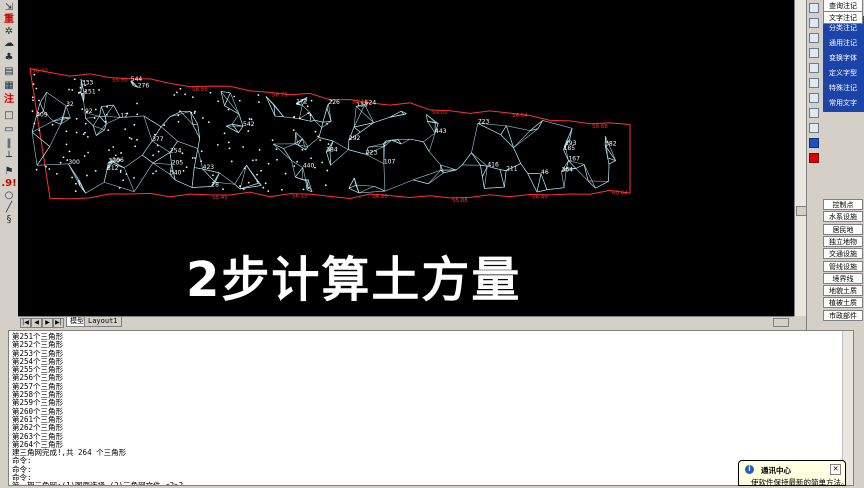 This screenshot has width=864, height=488. What do you see at coordinates (88, 83) in the screenshot?
I see `point-number-label: 333` at bounding box center [88, 83].